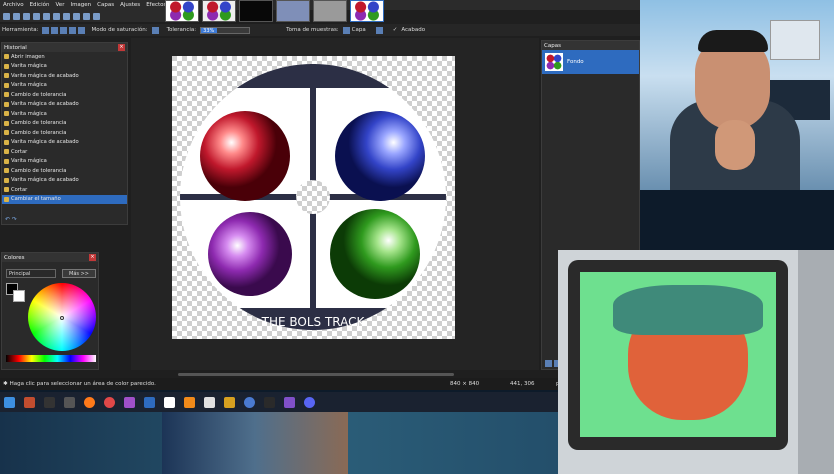  Describe the element at coordinates (73, 30) in the screenshot. I see `selection-subtract-icon` at that location.